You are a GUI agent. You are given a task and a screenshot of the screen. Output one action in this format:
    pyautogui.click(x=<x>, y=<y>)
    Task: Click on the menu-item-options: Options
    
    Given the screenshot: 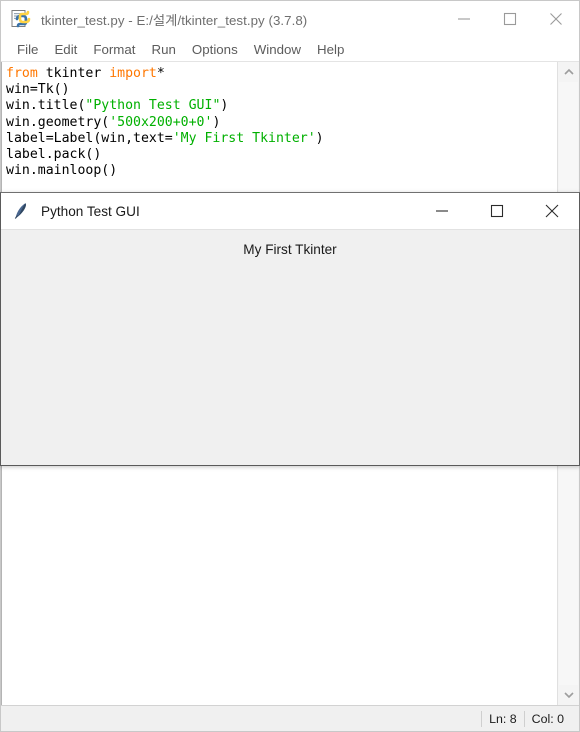 What is the action you would take?
    pyautogui.click(x=215, y=49)
    